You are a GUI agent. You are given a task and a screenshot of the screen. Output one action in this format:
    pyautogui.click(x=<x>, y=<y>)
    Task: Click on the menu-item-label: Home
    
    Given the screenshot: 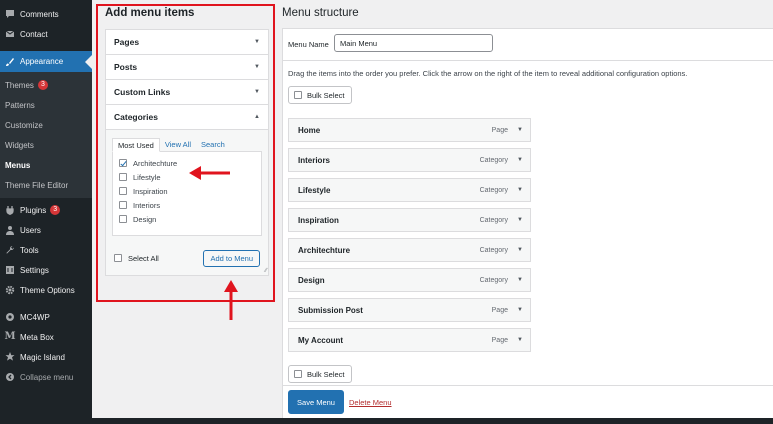 What is the action you would take?
    pyautogui.click(x=309, y=130)
    